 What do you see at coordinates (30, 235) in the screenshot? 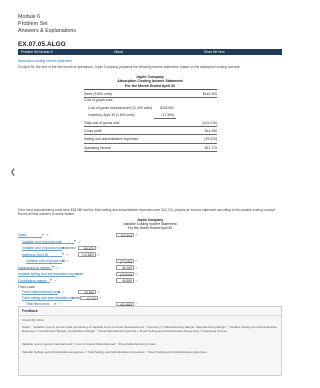
I see `line-item-select: Sales` at bounding box center [30, 235].